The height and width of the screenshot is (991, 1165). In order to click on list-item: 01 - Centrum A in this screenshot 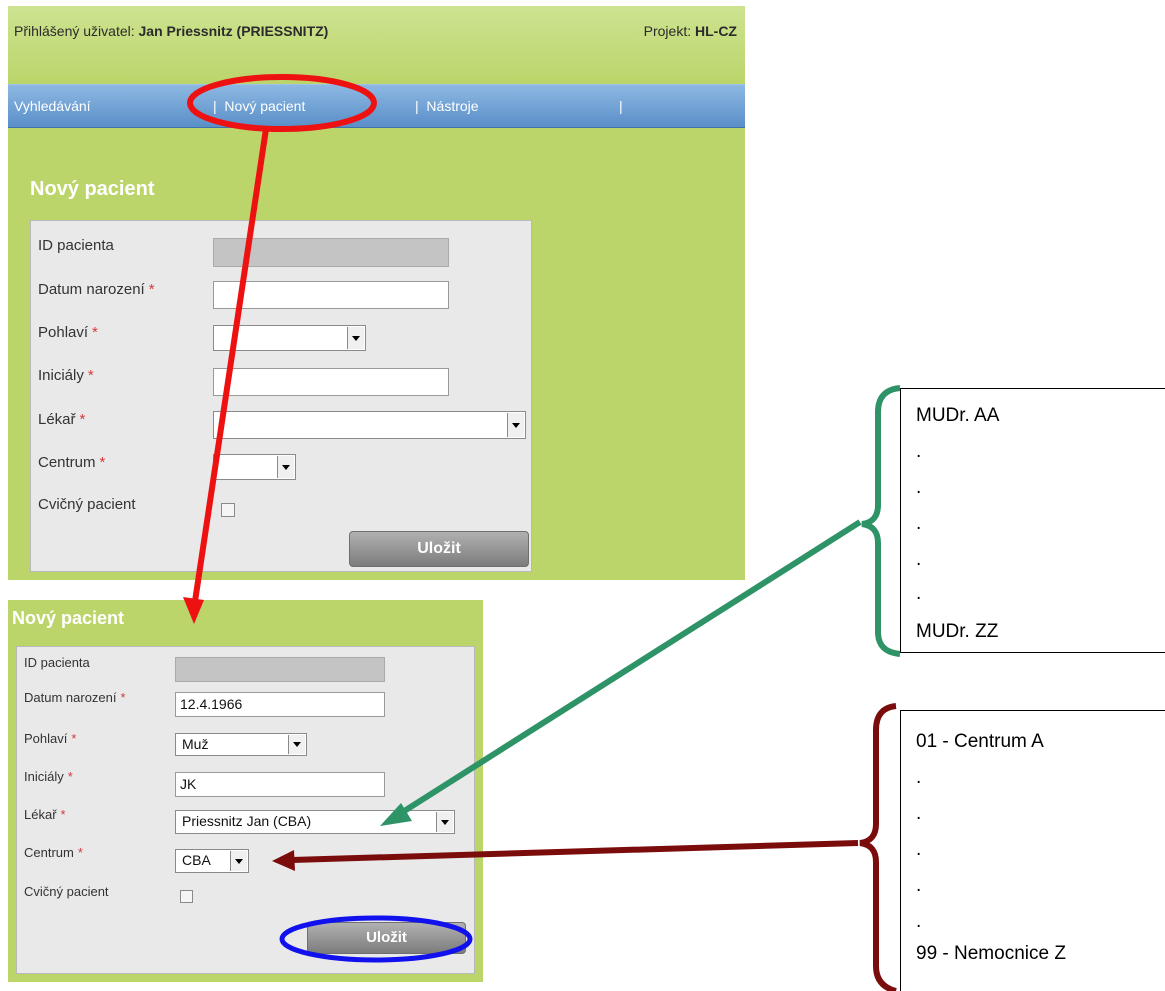, I will do `click(980, 741)`.